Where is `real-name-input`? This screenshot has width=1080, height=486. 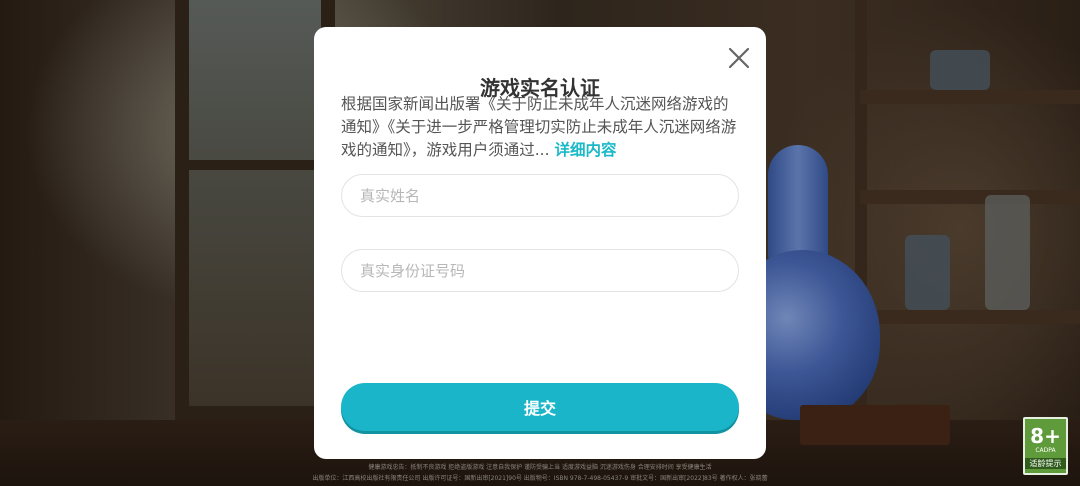
real-name-input is located at coordinates (540, 195).